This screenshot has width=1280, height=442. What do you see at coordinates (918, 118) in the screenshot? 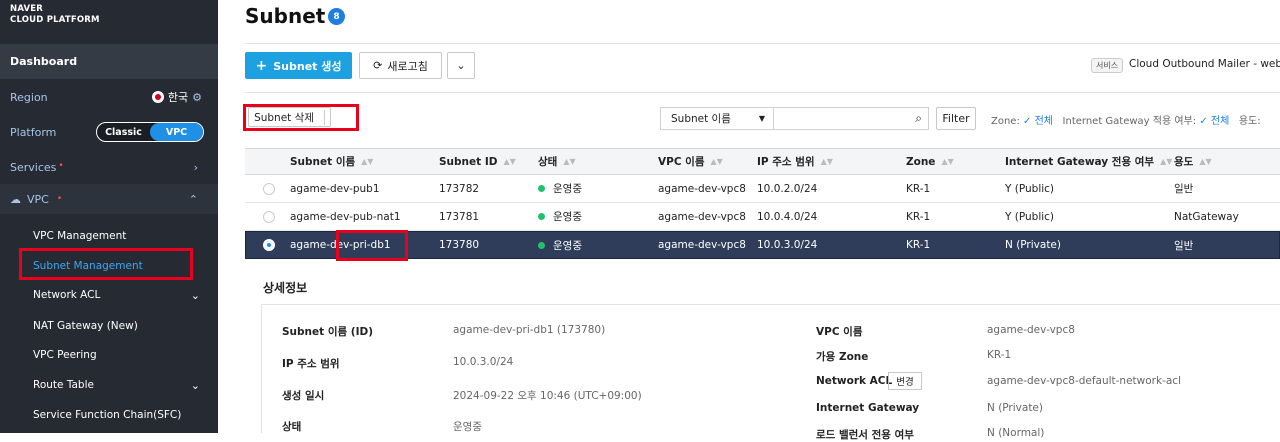
I see `search-icon: ⌕` at bounding box center [918, 118].